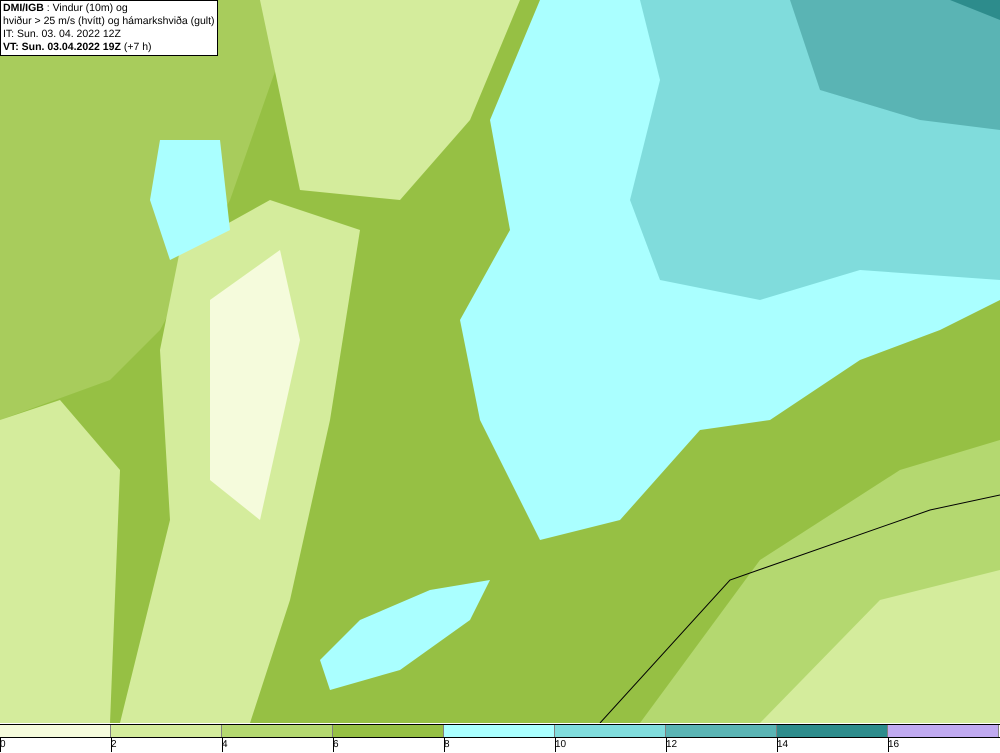  What do you see at coordinates (560, 745) in the screenshot?
I see `legend-tick-label: 10` at bounding box center [560, 745].